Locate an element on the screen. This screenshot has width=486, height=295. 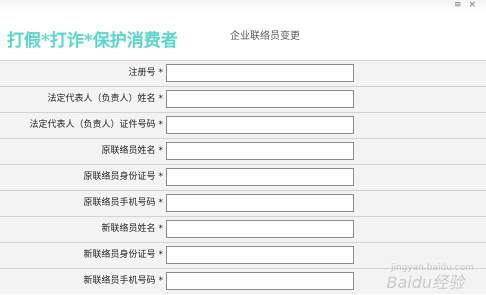
legal-rep-id-input is located at coordinates (260, 125).